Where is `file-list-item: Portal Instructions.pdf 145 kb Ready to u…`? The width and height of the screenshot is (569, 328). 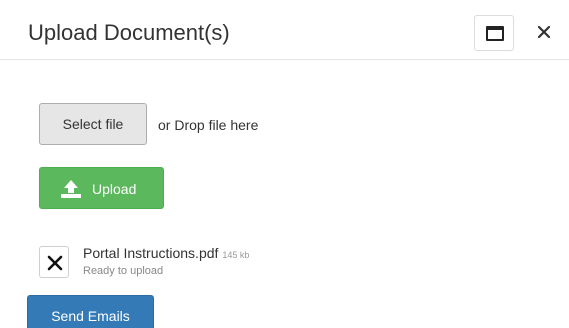
file-list-item: Portal Instructions.pdf 145 kb Ready to u… is located at coordinates (239, 262).